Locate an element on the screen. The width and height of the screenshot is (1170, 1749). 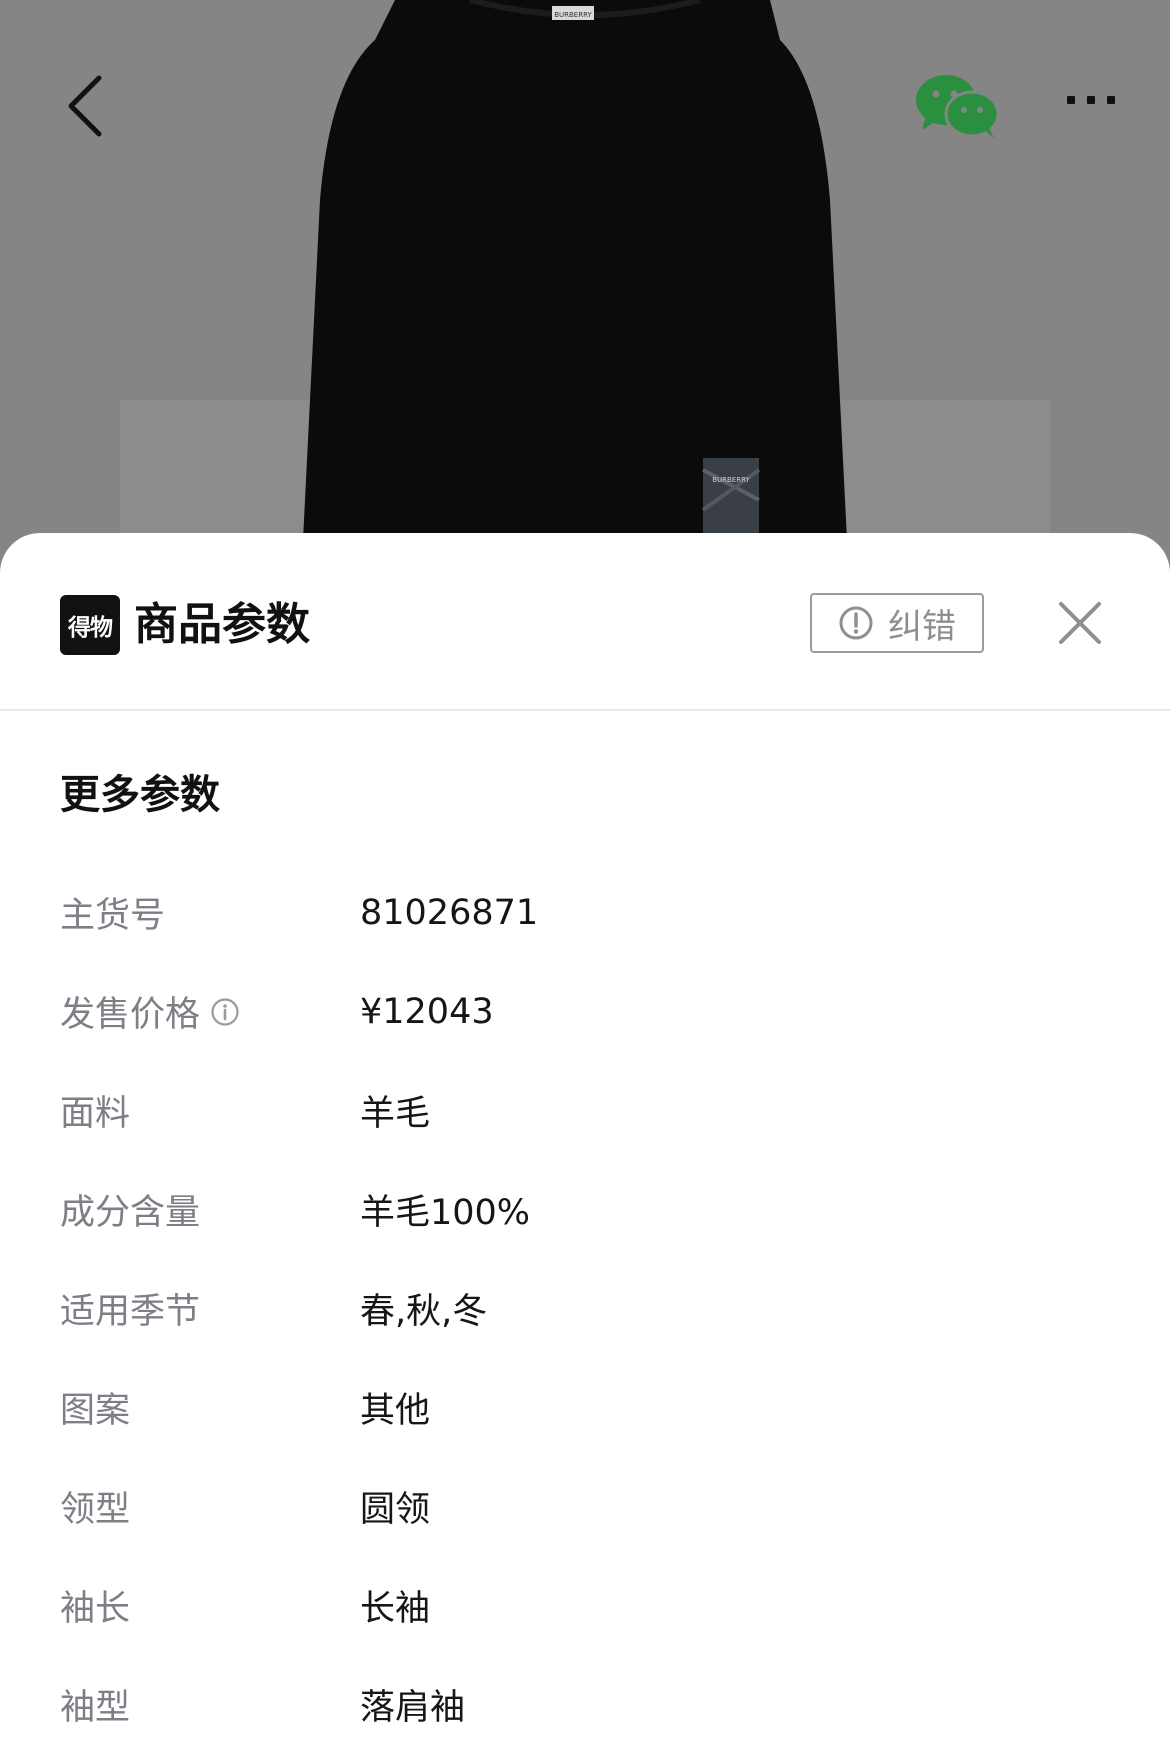
brand-logo-text: 得物 is located at coordinates (90, 628).